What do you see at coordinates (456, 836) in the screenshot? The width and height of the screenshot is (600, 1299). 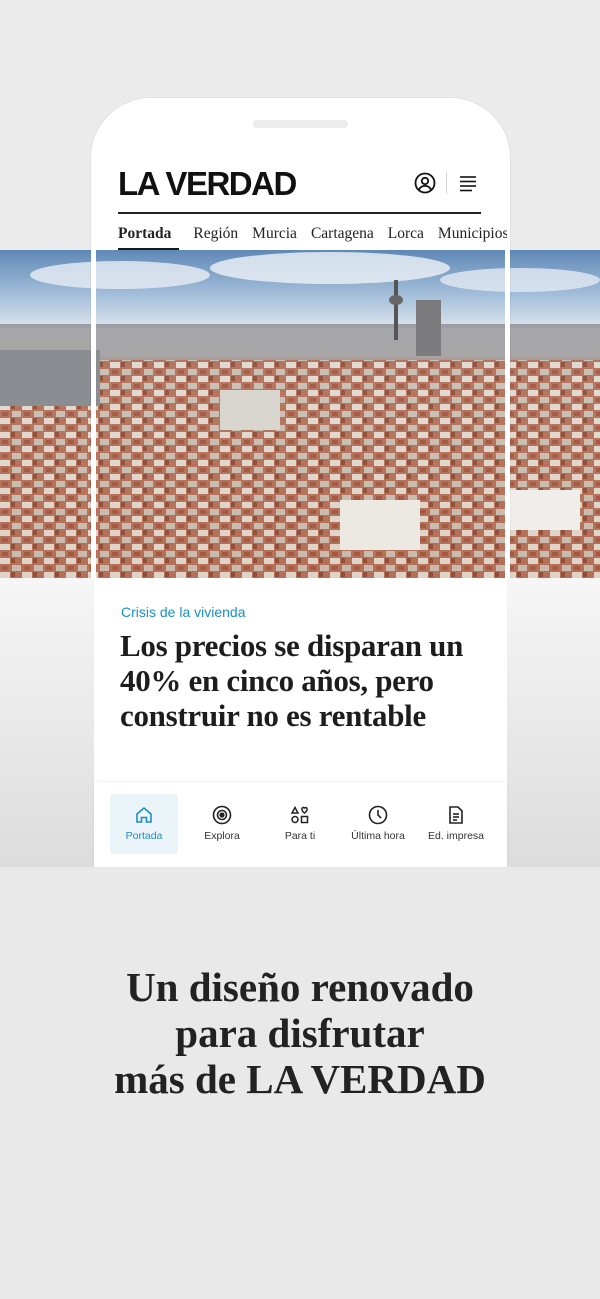 I see `nav-label: Ed. impresa` at bounding box center [456, 836].